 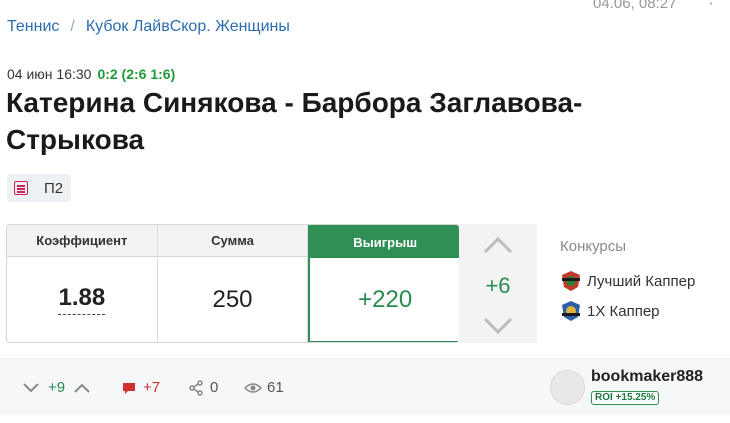 I want to click on win-value: +220, so click(x=385, y=299).